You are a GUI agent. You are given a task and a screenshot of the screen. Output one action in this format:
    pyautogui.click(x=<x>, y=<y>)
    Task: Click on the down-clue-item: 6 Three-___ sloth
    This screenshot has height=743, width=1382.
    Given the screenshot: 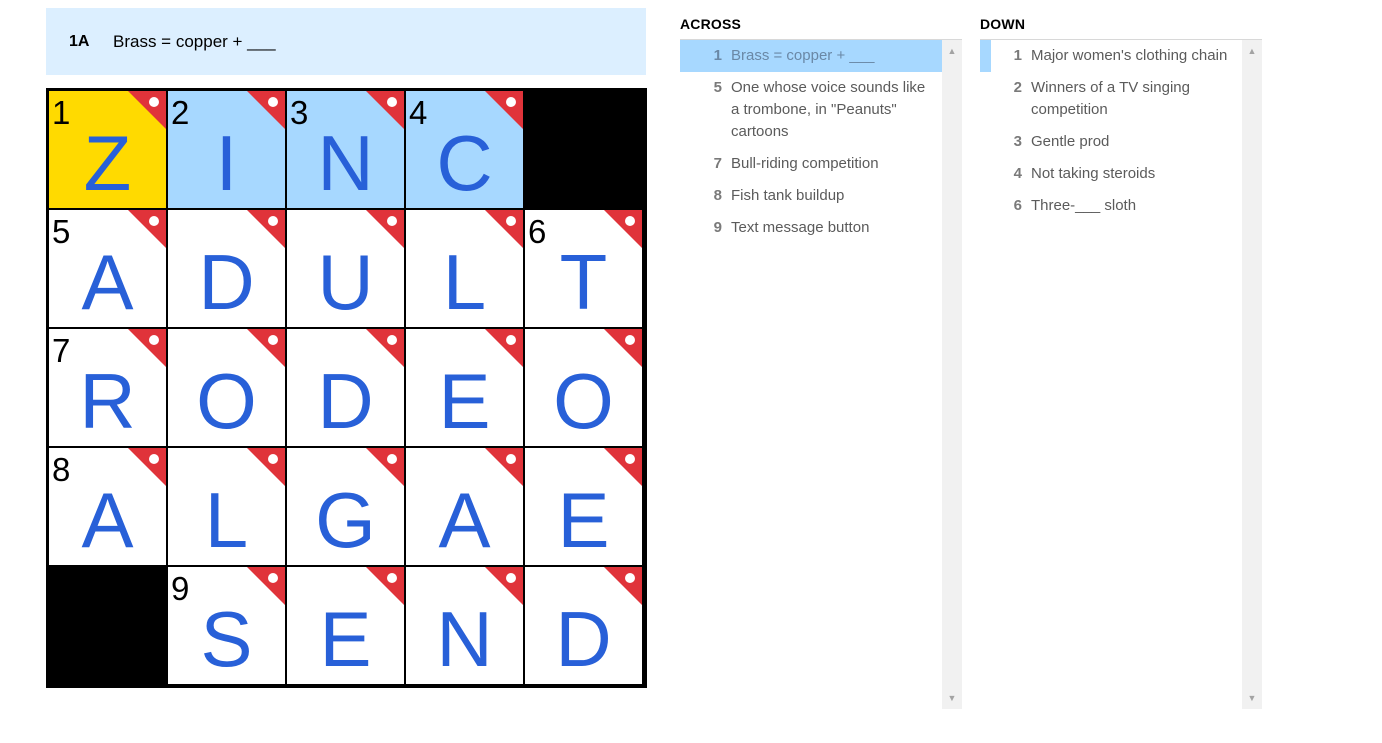 What is the action you would take?
    pyautogui.click(x=1111, y=206)
    